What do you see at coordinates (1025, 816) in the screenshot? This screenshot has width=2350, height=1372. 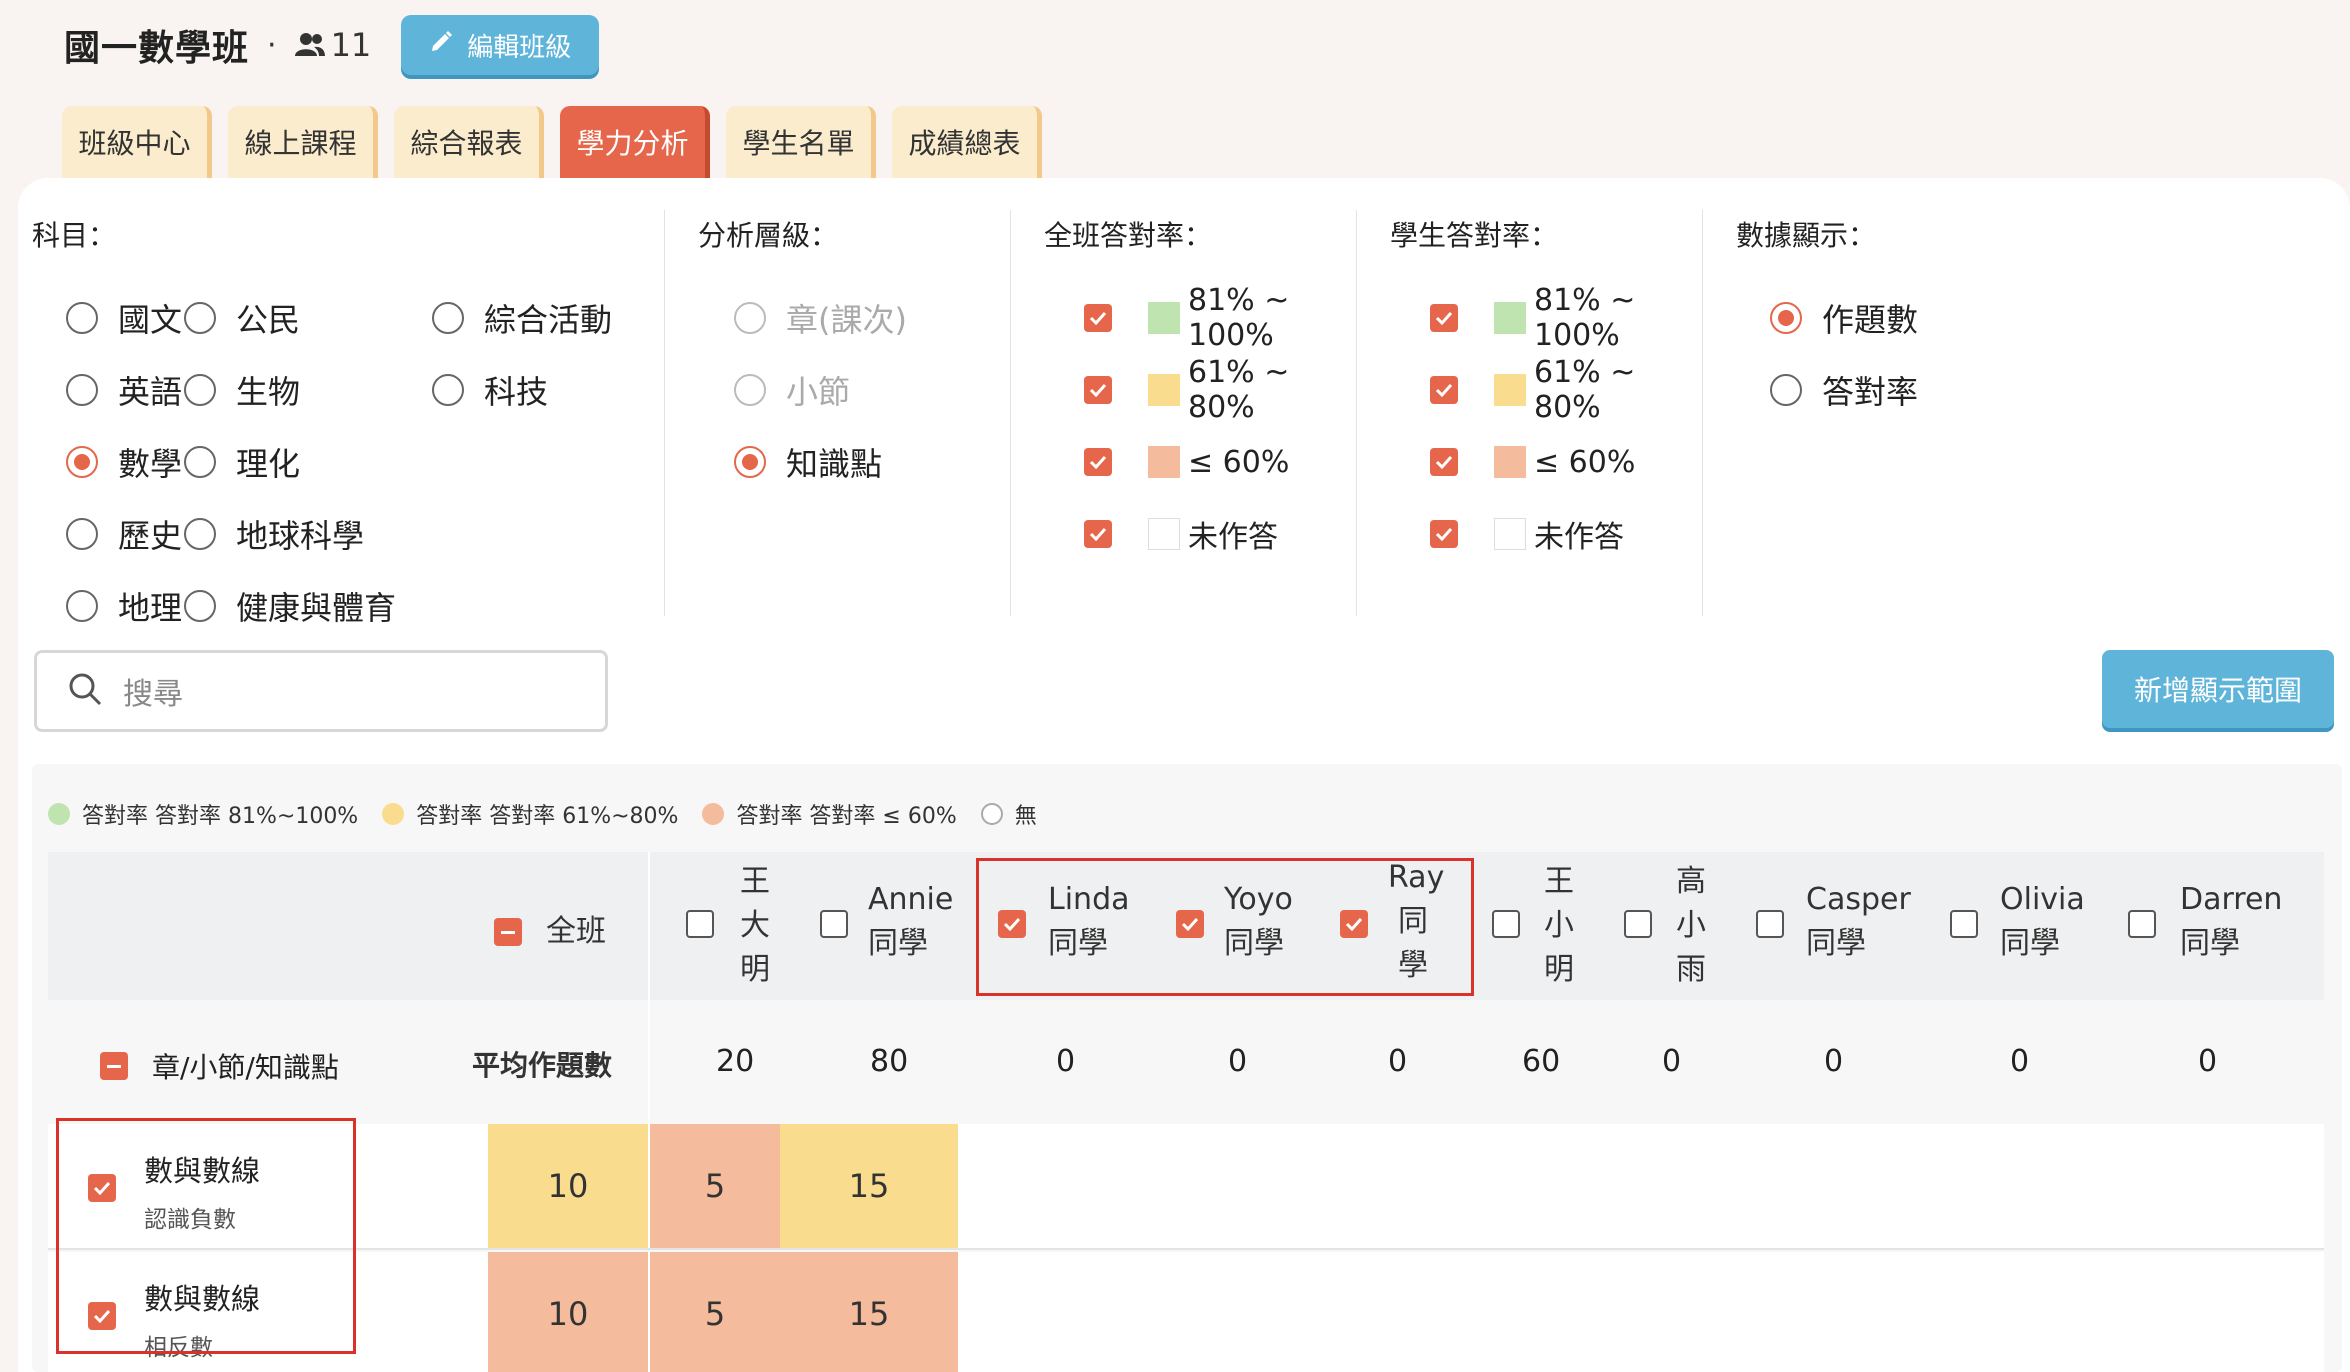 I see `legend-label: 無` at bounding box center [1025, 816].